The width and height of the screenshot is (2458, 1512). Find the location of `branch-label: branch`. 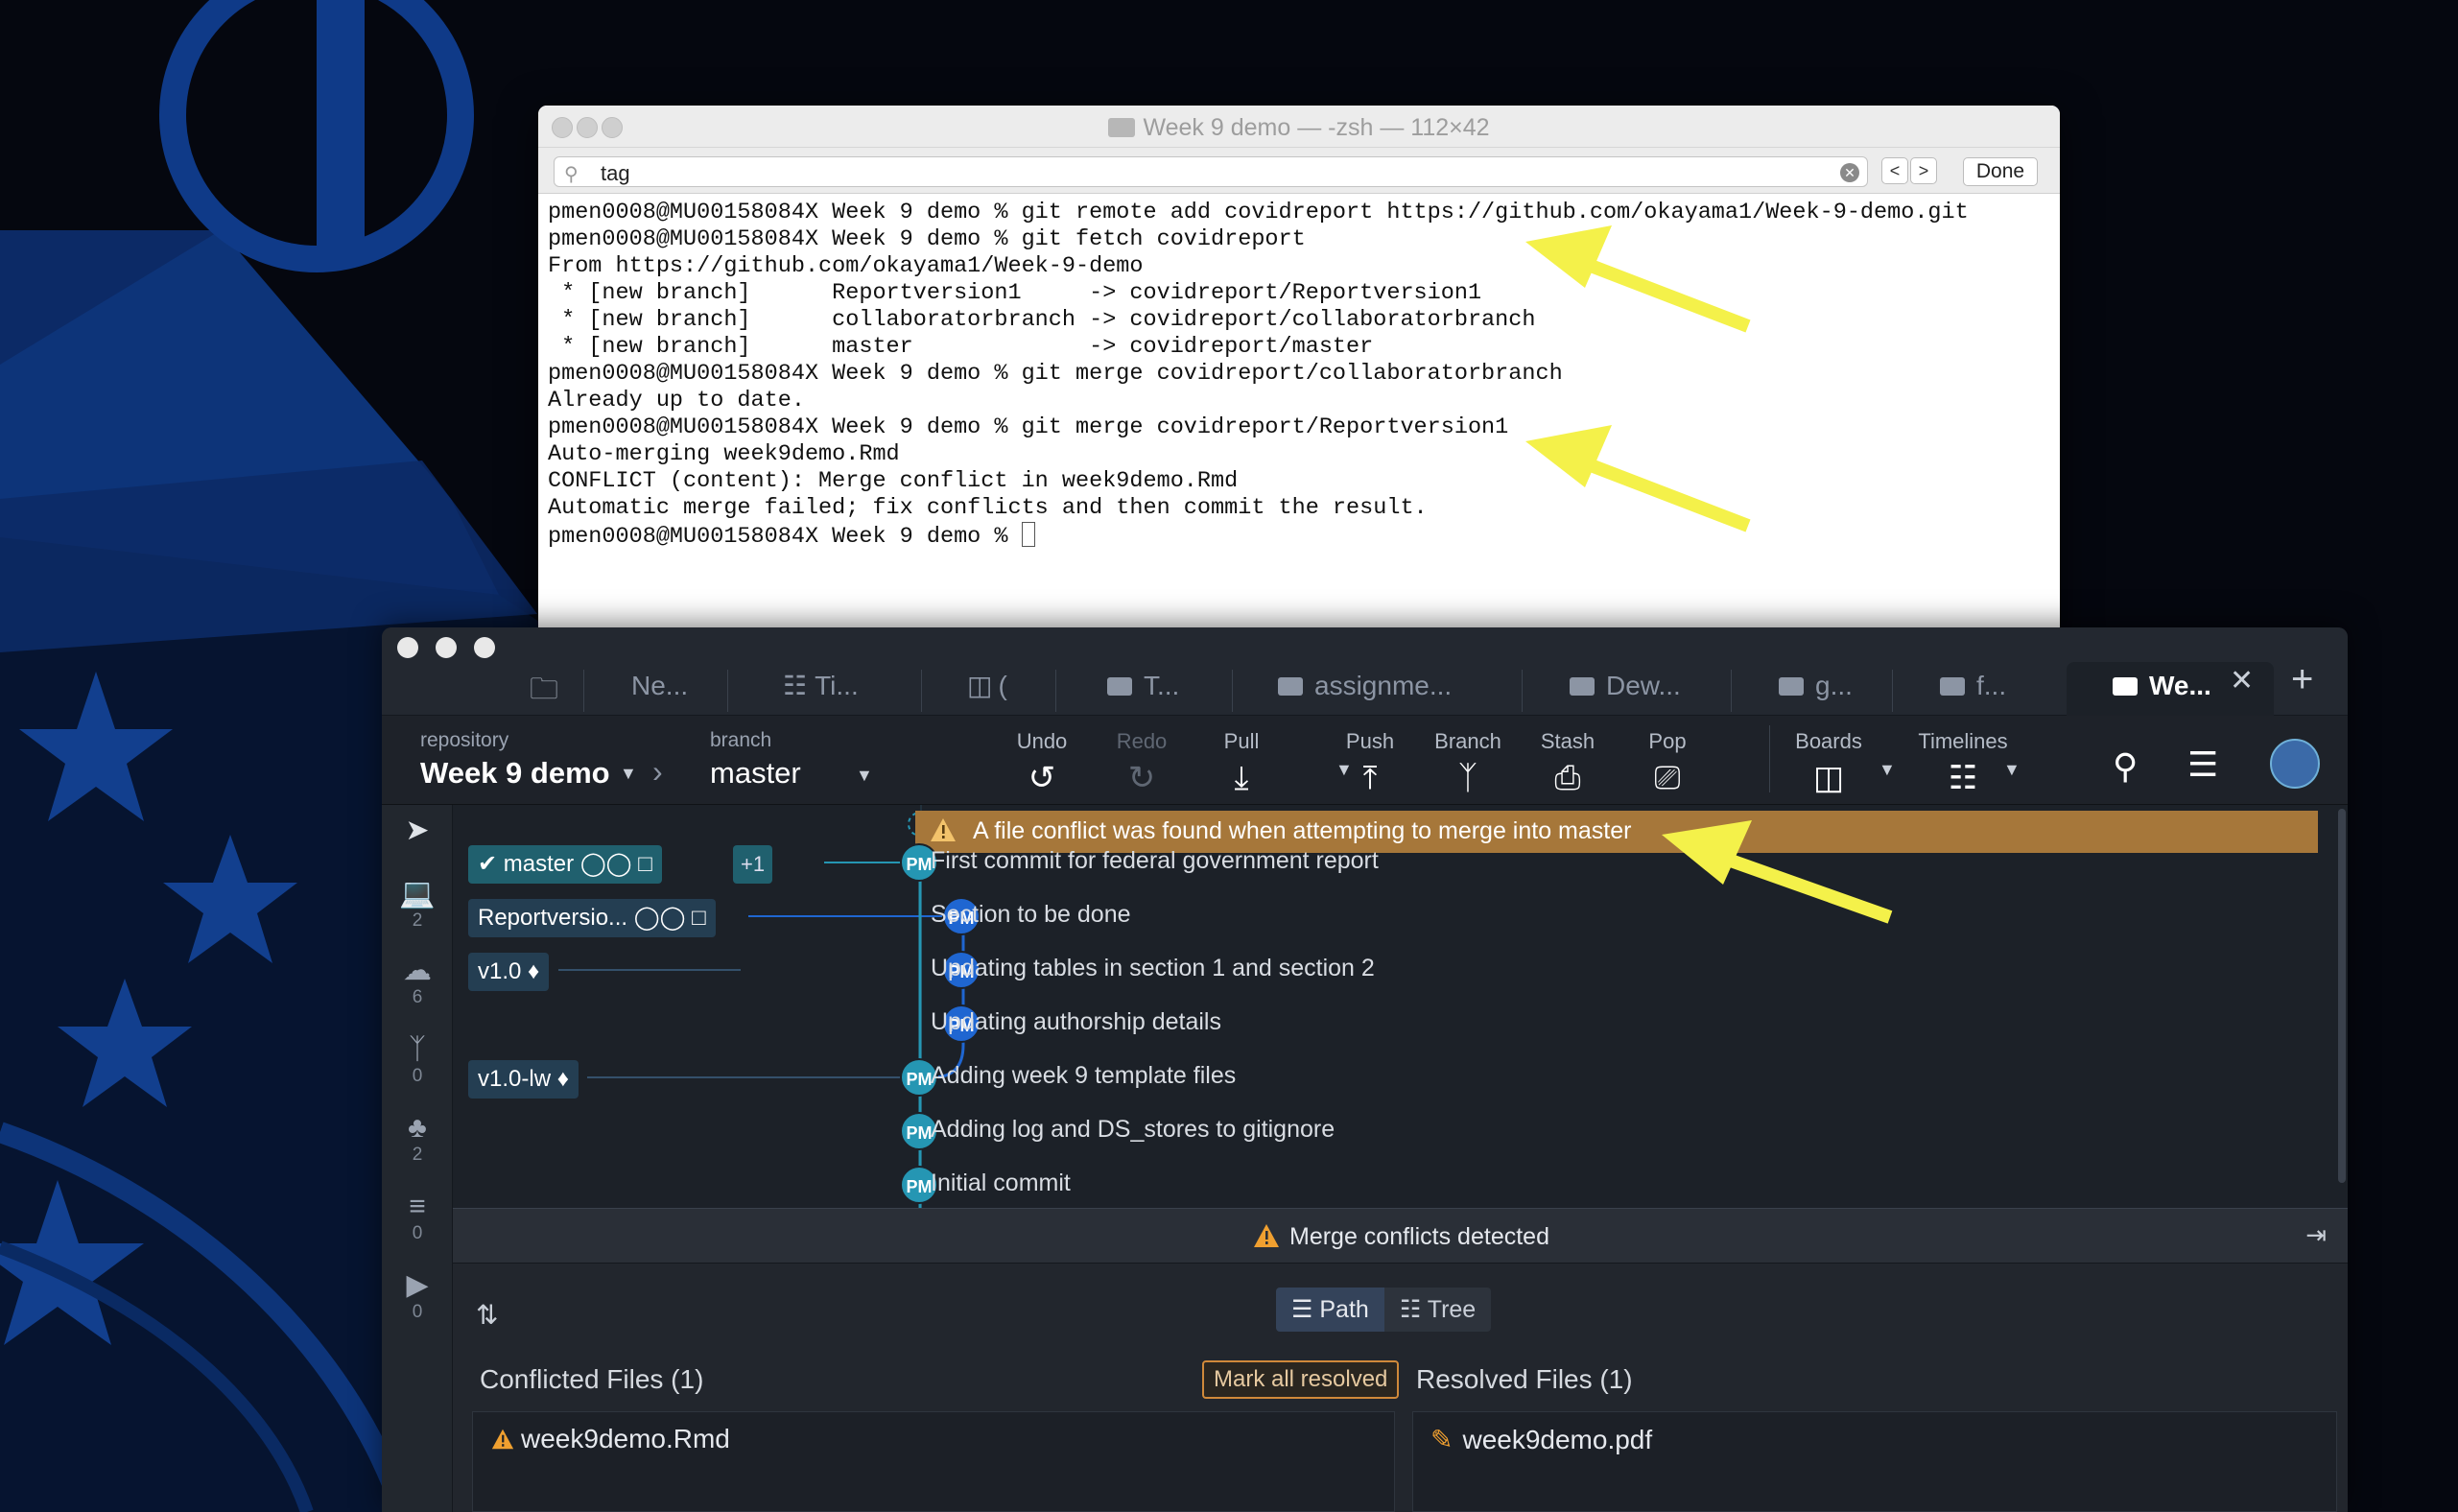

branch-label: branch is located at coordinates (741, 740).